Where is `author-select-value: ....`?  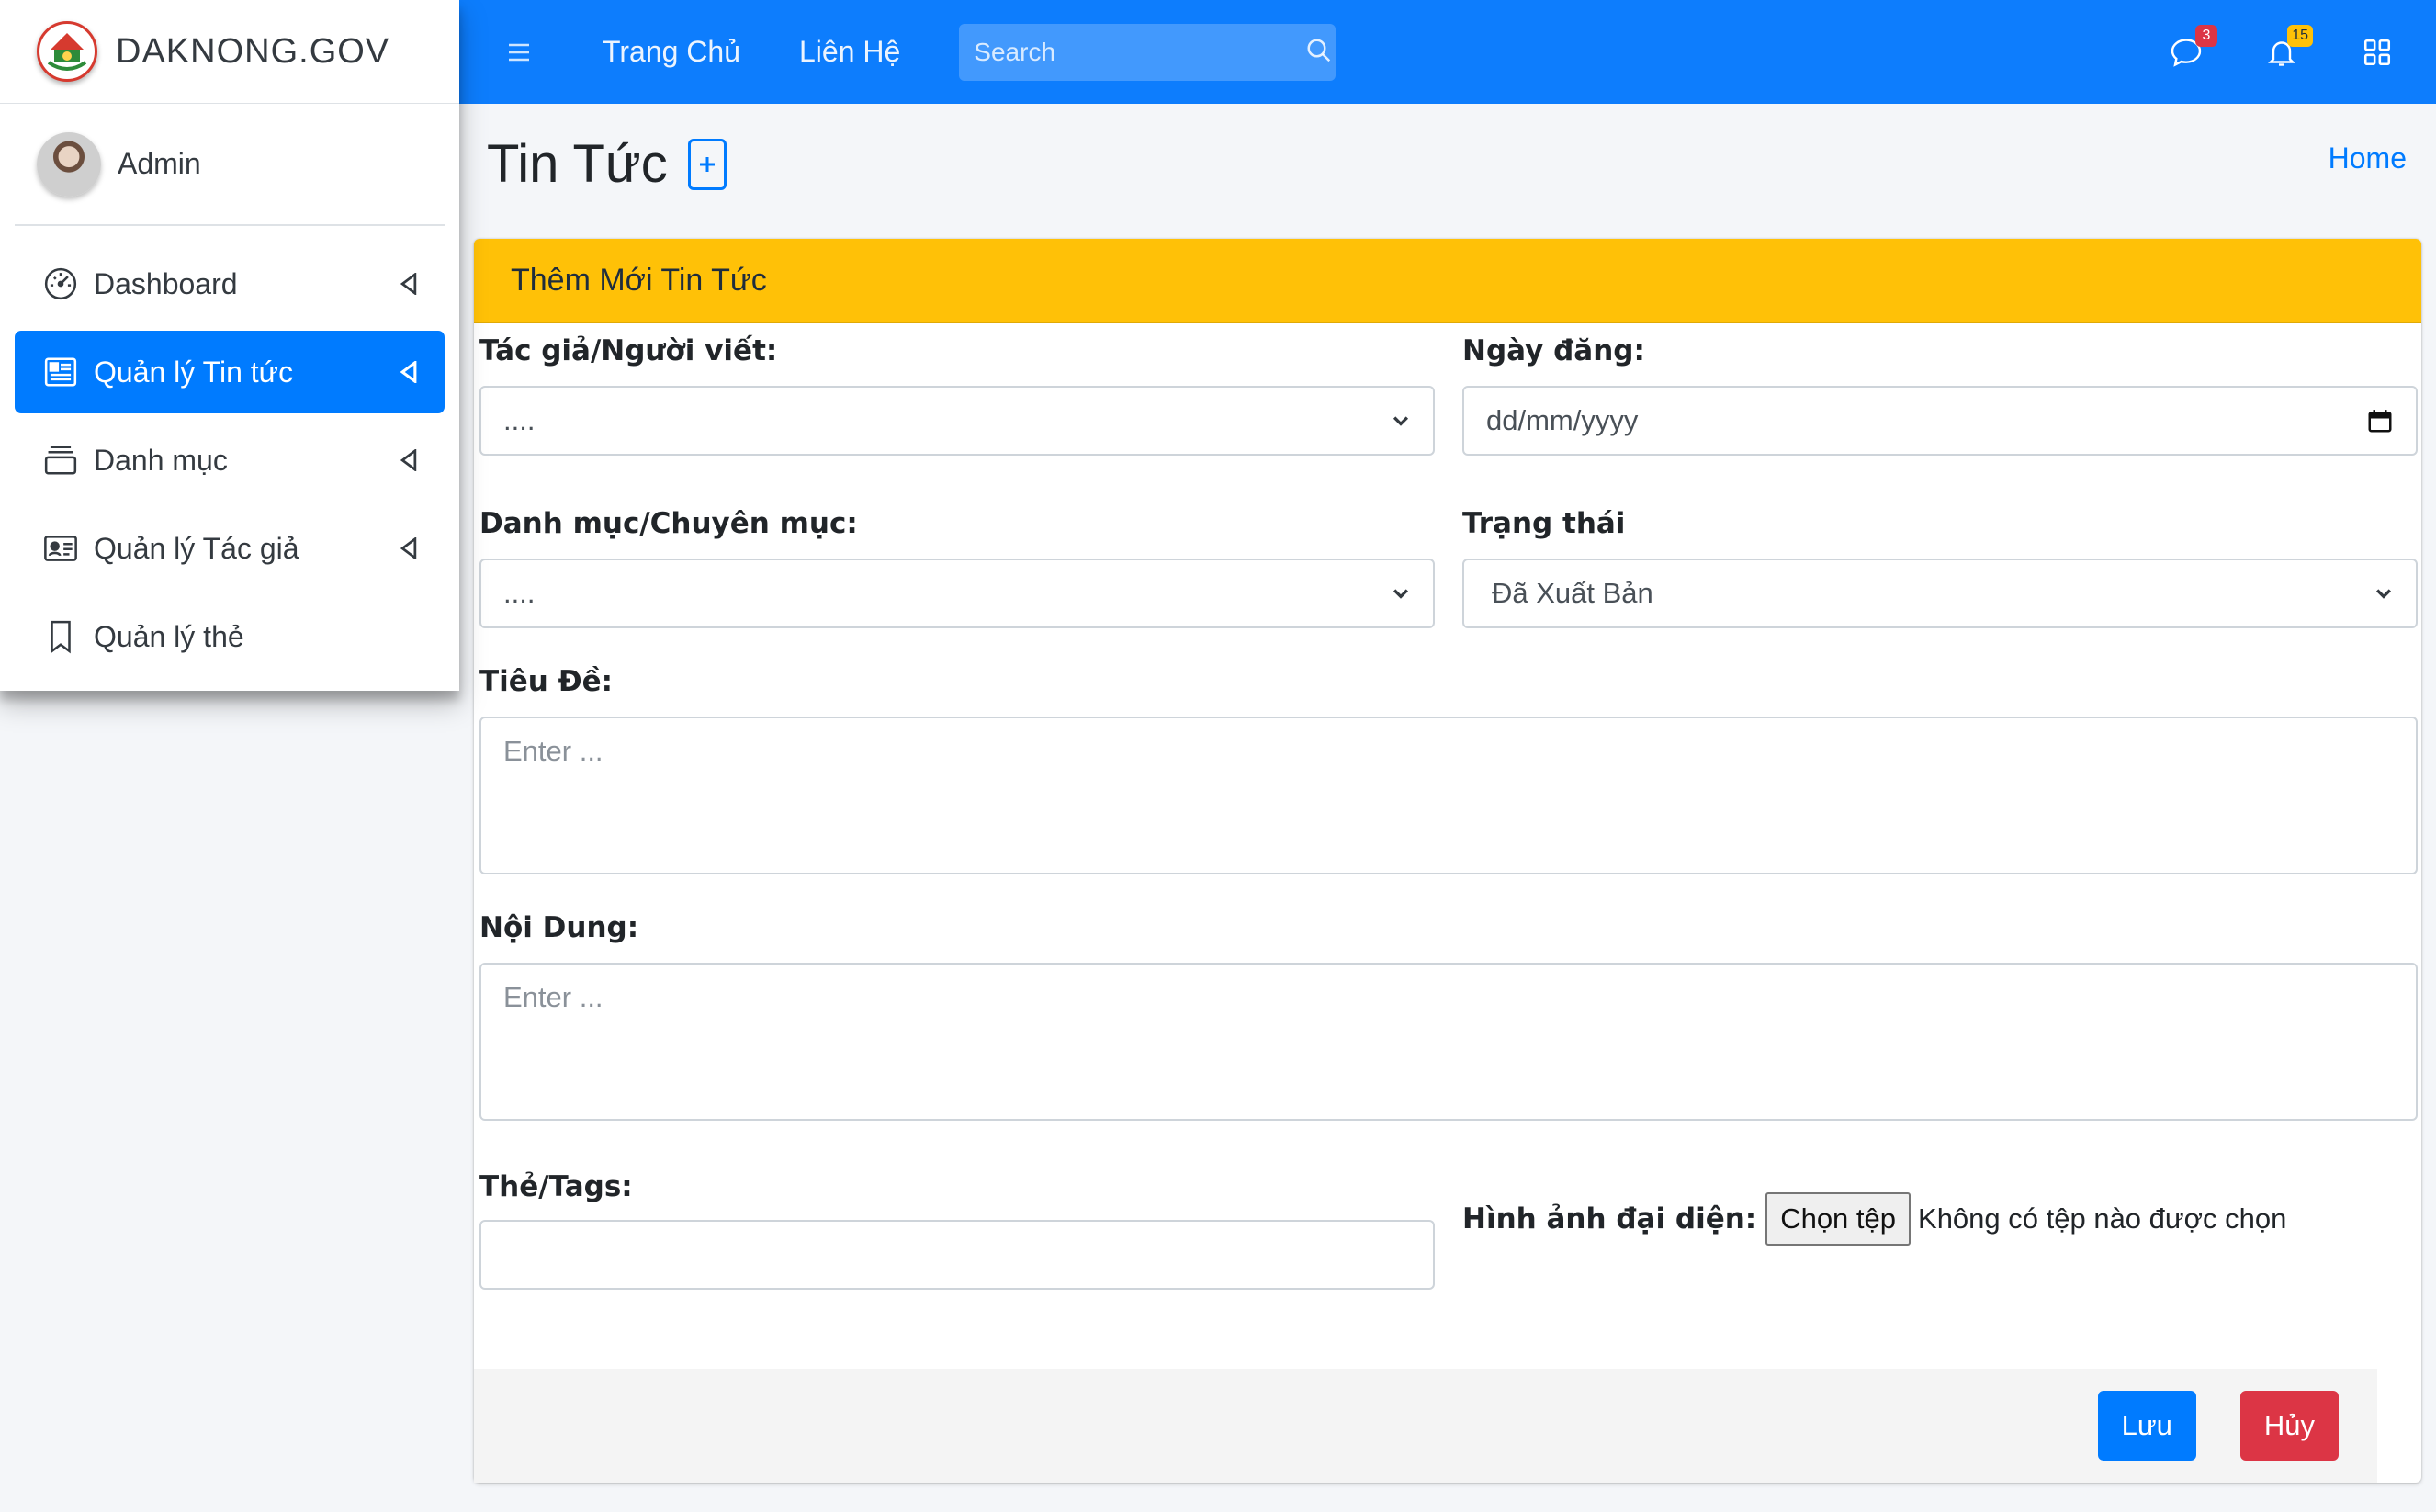 author-select-value: .... is located at coordinates (519, 420).